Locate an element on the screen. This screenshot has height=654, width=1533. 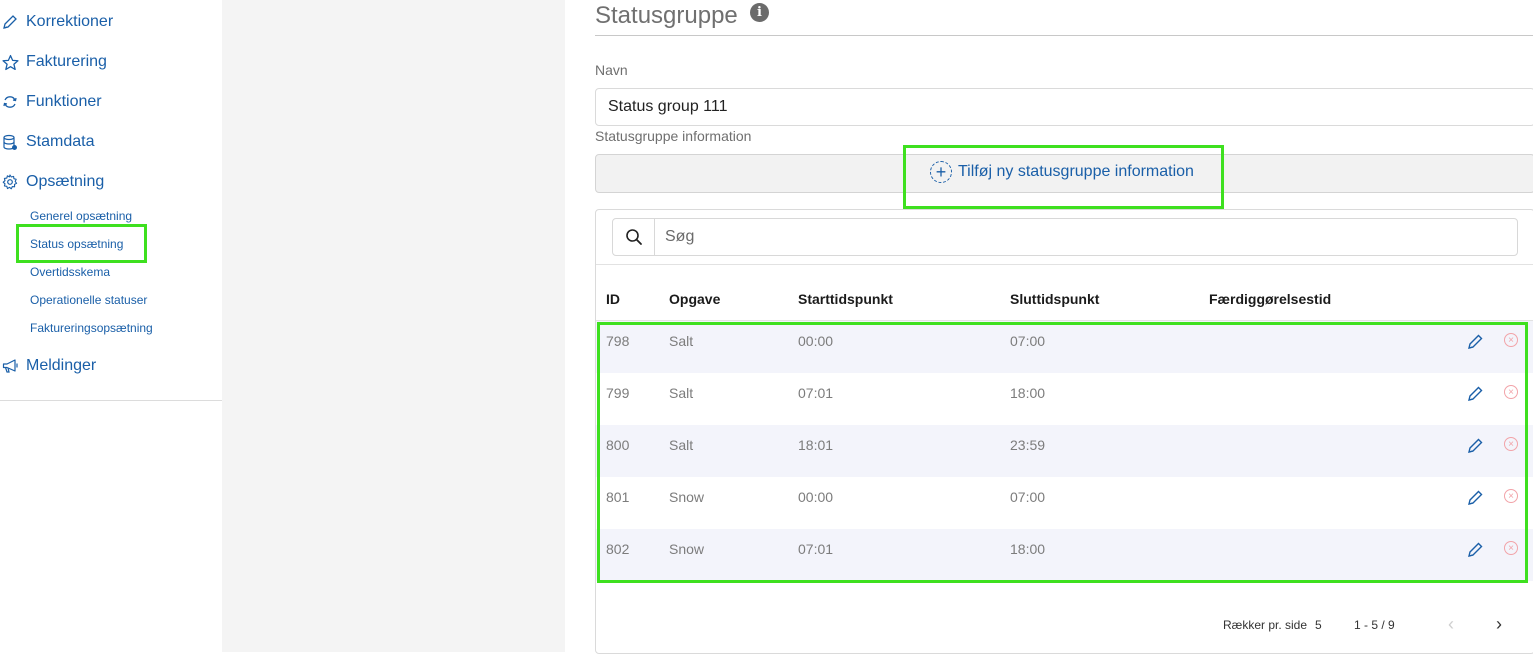
table-toolbar-divider is located at coordinates (1064, 264).